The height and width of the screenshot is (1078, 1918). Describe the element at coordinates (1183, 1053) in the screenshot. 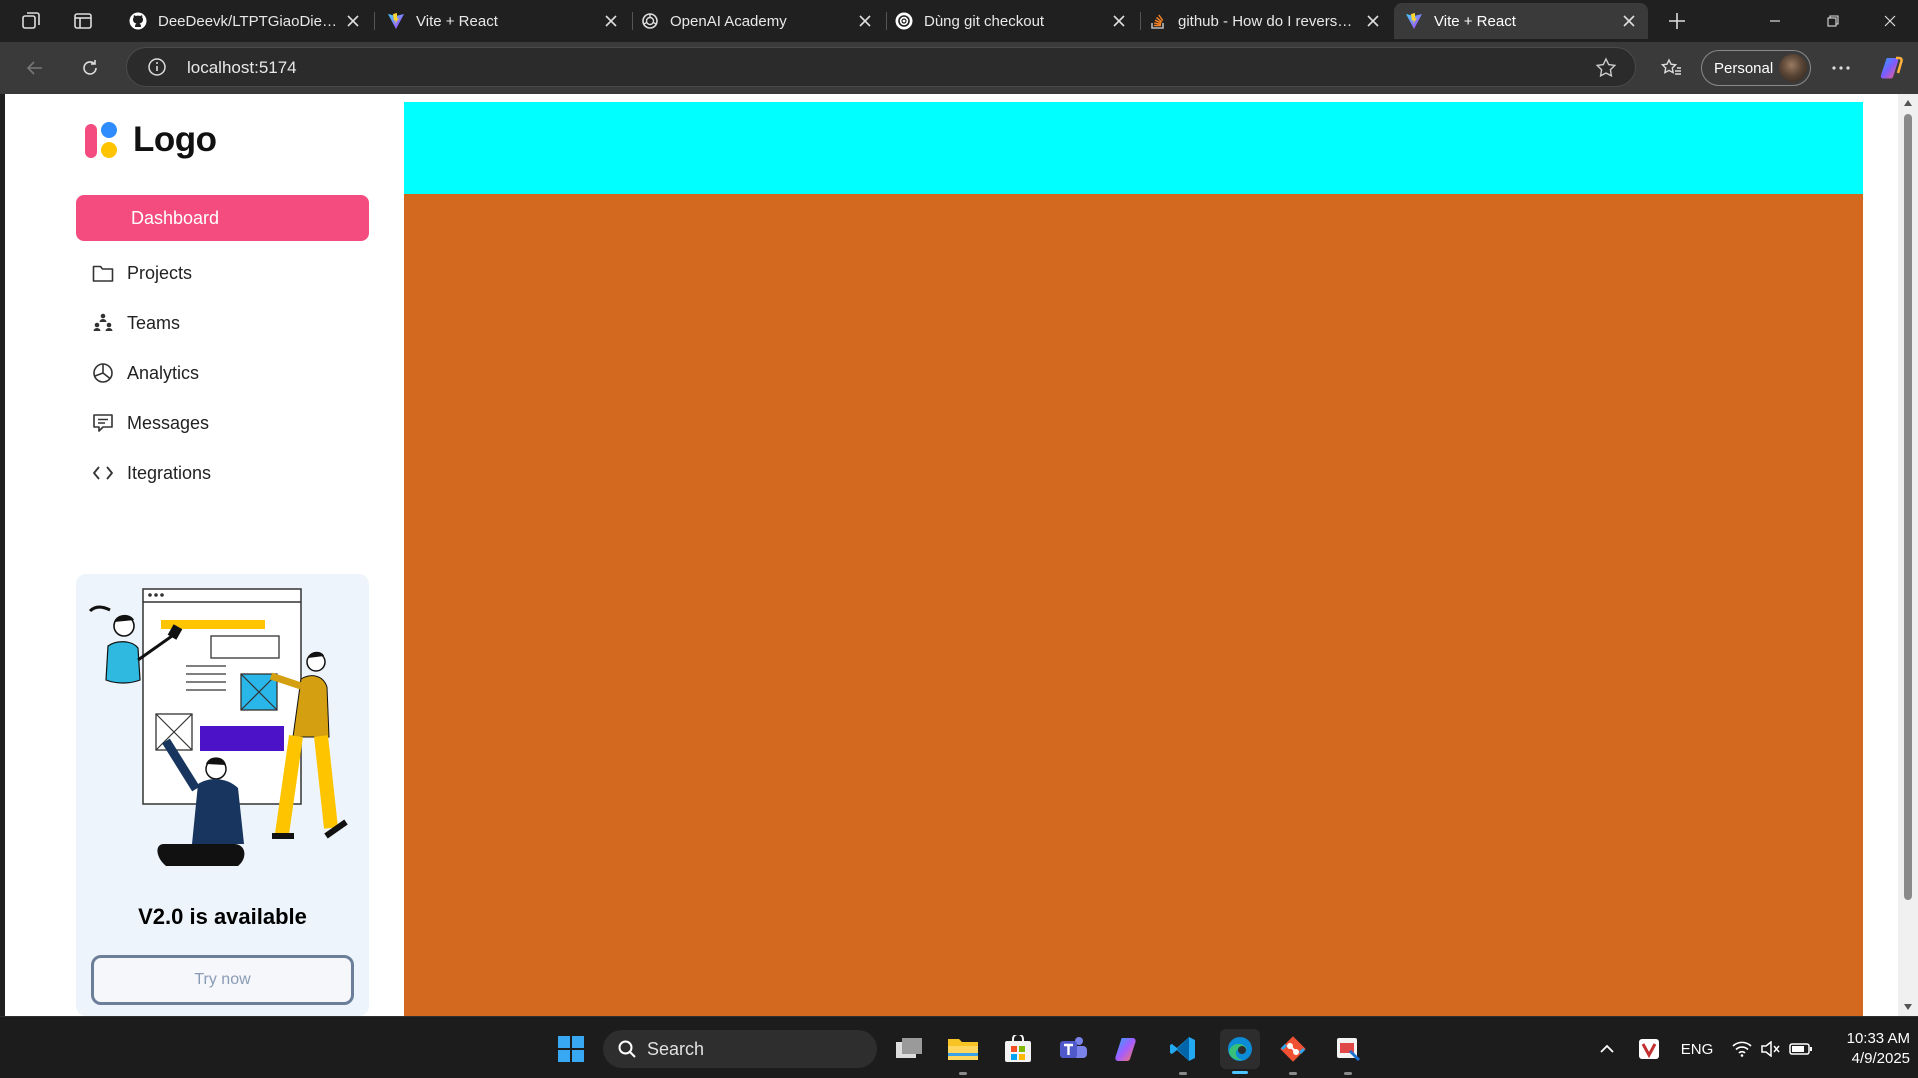

I see `vscode-icon` at that location.